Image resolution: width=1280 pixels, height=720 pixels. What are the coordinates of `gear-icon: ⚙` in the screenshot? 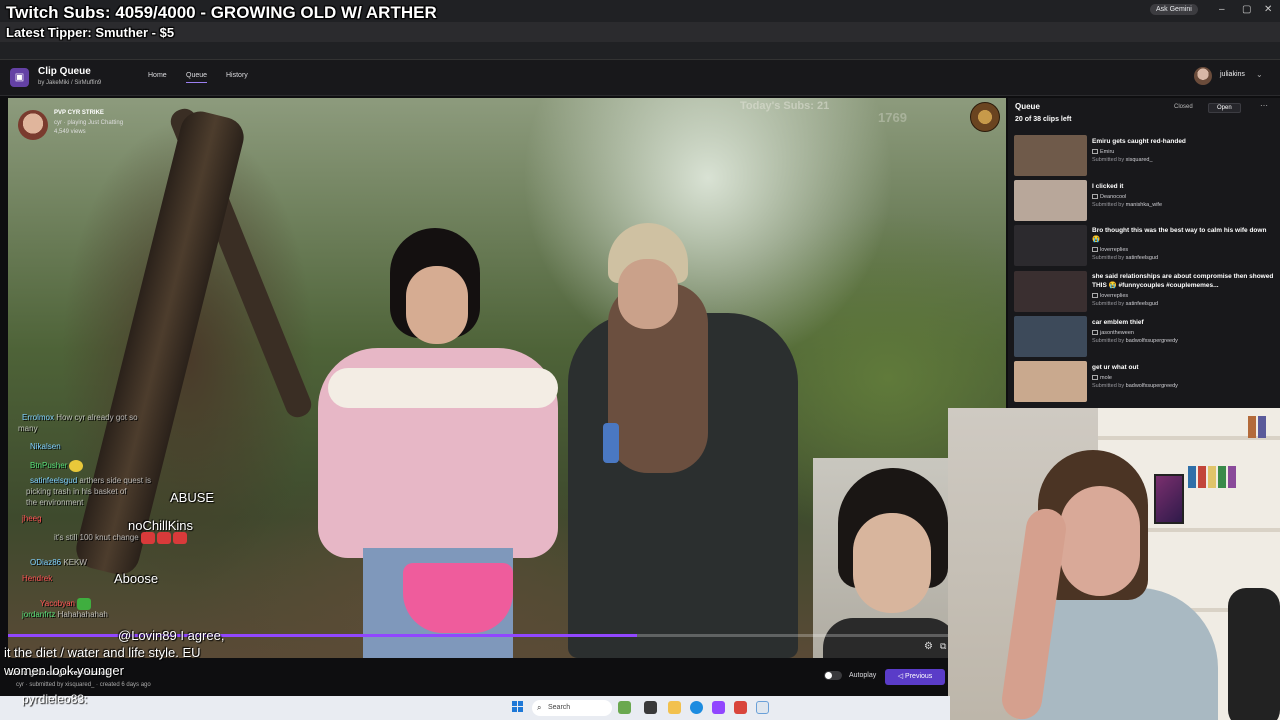 It's located at (928, 646).